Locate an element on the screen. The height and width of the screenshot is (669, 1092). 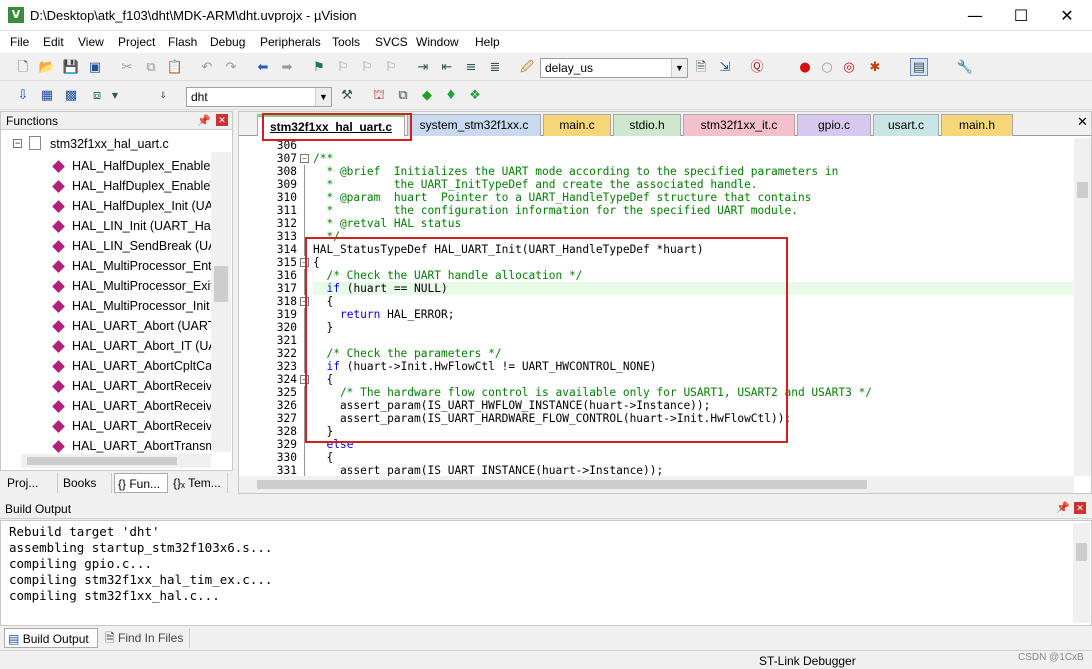
cut-icon: ✂ is located at coordinates (127, 68).